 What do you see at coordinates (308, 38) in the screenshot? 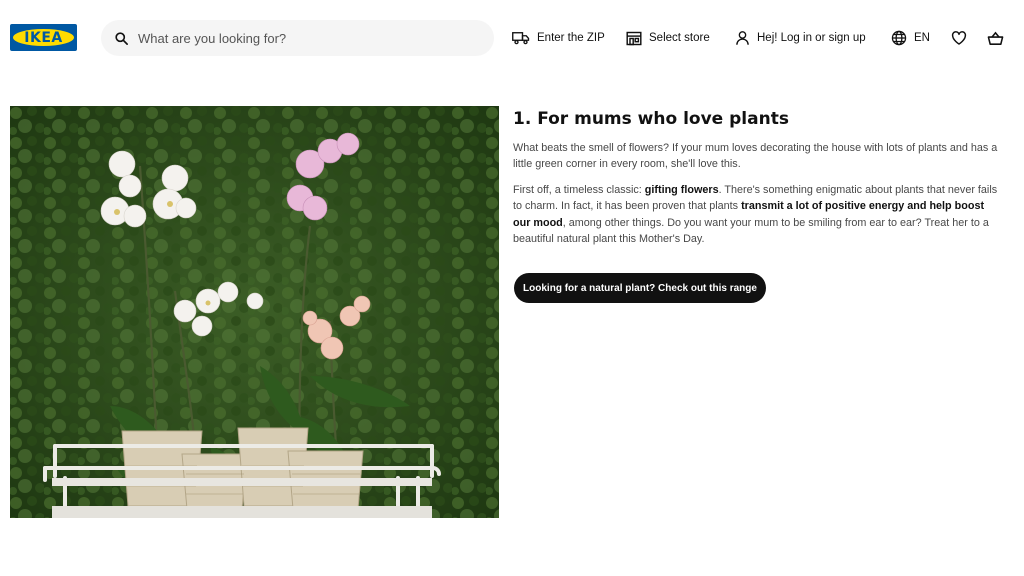
I see `search-input` at bounding box center [308, 38].